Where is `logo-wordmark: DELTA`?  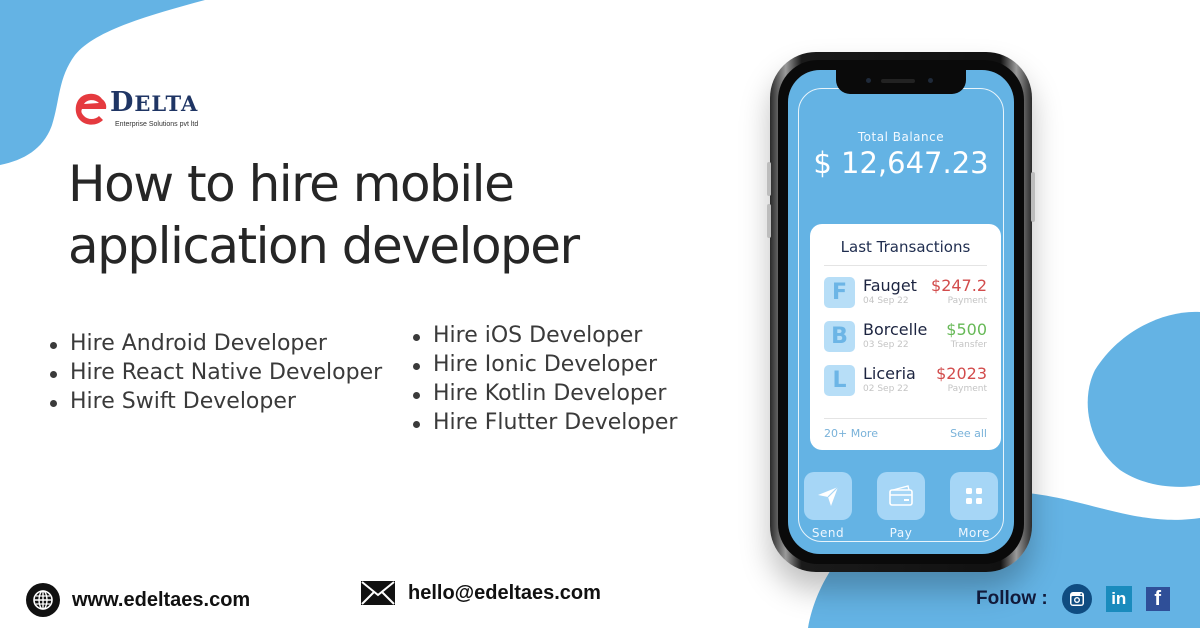
logo-wordmark: DELTA is located at coordinates (154, 102).